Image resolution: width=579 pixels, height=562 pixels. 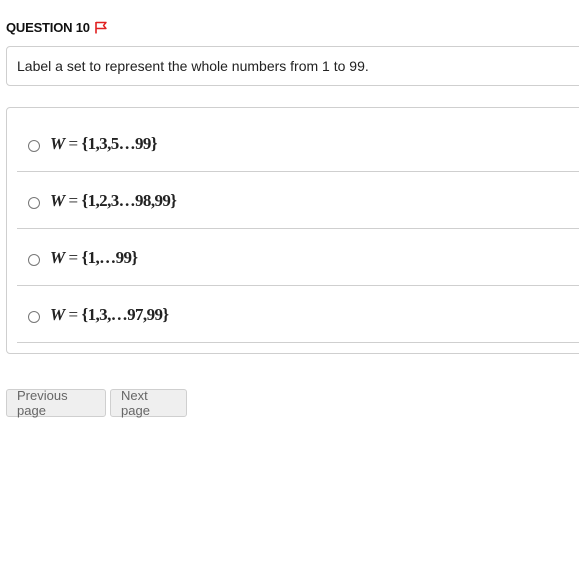 I want to click on answer-option-4: W = {1,3,…97,99}, so click(x=298, y=315).